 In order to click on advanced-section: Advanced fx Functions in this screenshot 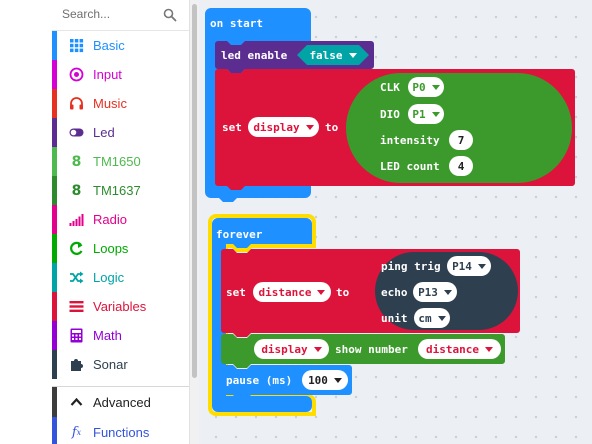, I will do `click(120, 415)`.